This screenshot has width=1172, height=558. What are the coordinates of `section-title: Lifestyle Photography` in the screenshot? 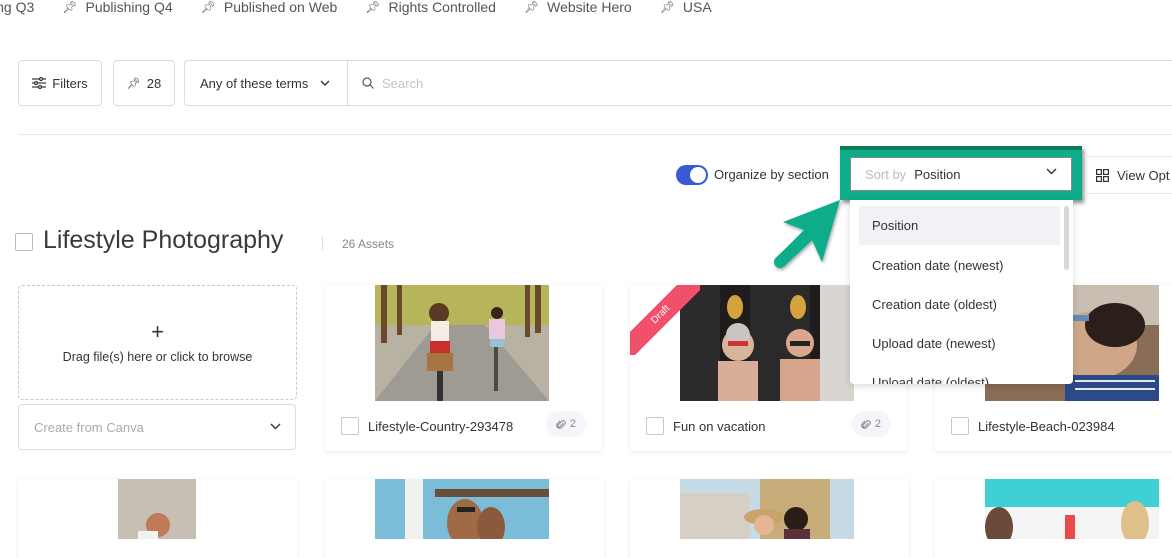 It's located at (163, 240).